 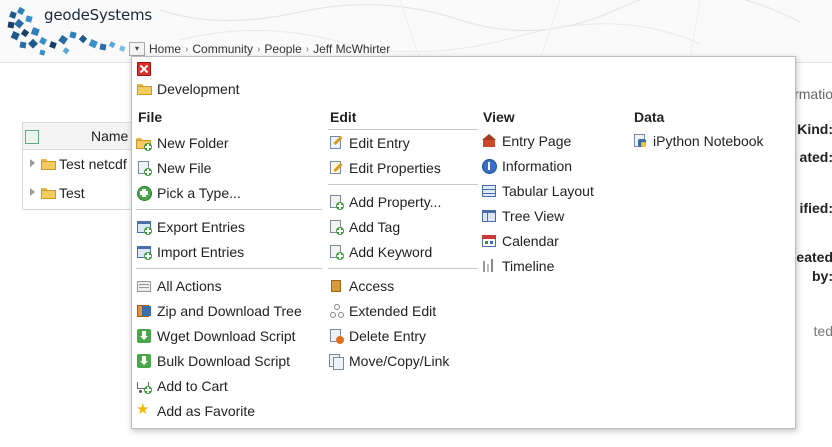 I want to click on menu-item-label: Calendar, so click(x=530, y=240).